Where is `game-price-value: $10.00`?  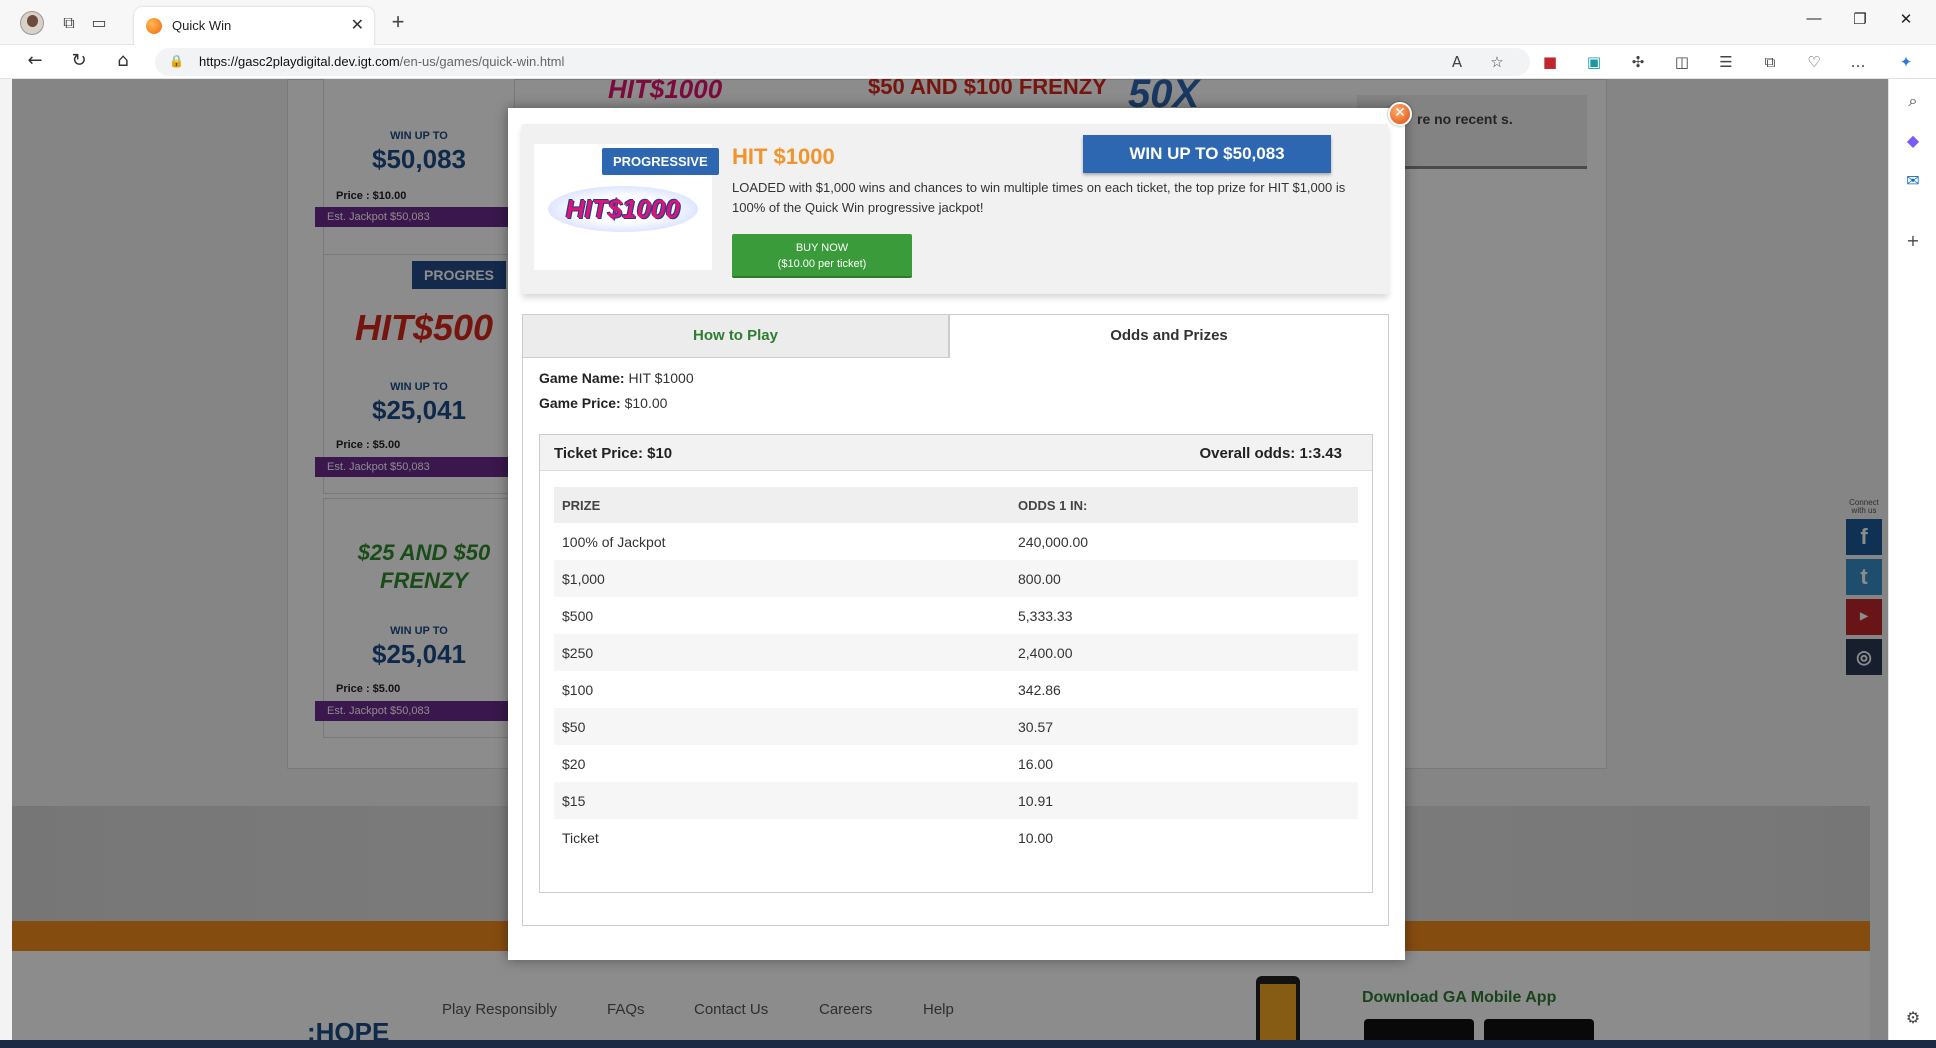 game-price-value: $10.00 is located at coordinates (646, 403).